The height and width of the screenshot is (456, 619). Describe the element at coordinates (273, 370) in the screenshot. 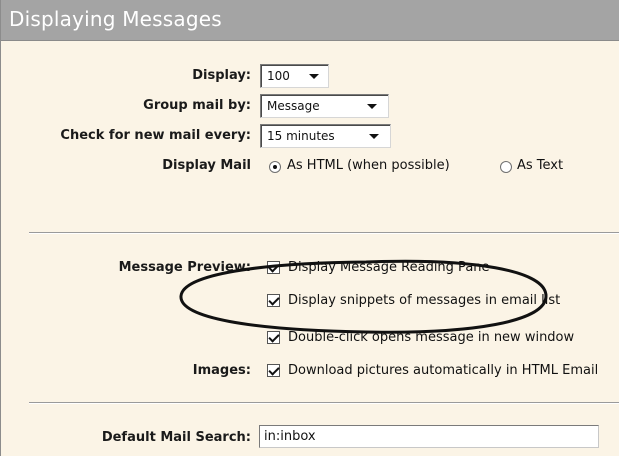

I see `checkbox-download-pictures` at that location.